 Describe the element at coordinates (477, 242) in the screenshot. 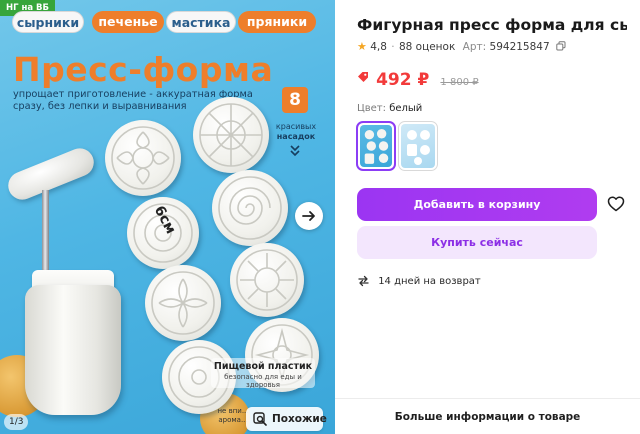

I see `buy-now-button: Купить сейчас` at that location.